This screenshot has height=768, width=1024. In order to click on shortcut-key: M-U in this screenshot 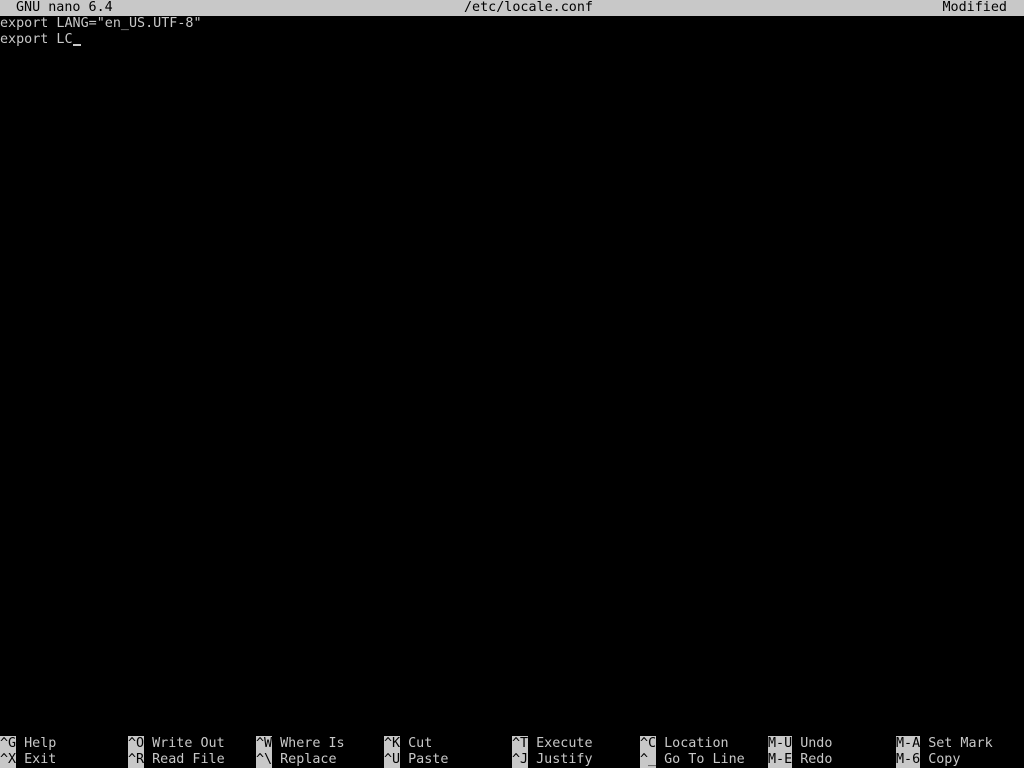, I will do `click(780, 744)`.